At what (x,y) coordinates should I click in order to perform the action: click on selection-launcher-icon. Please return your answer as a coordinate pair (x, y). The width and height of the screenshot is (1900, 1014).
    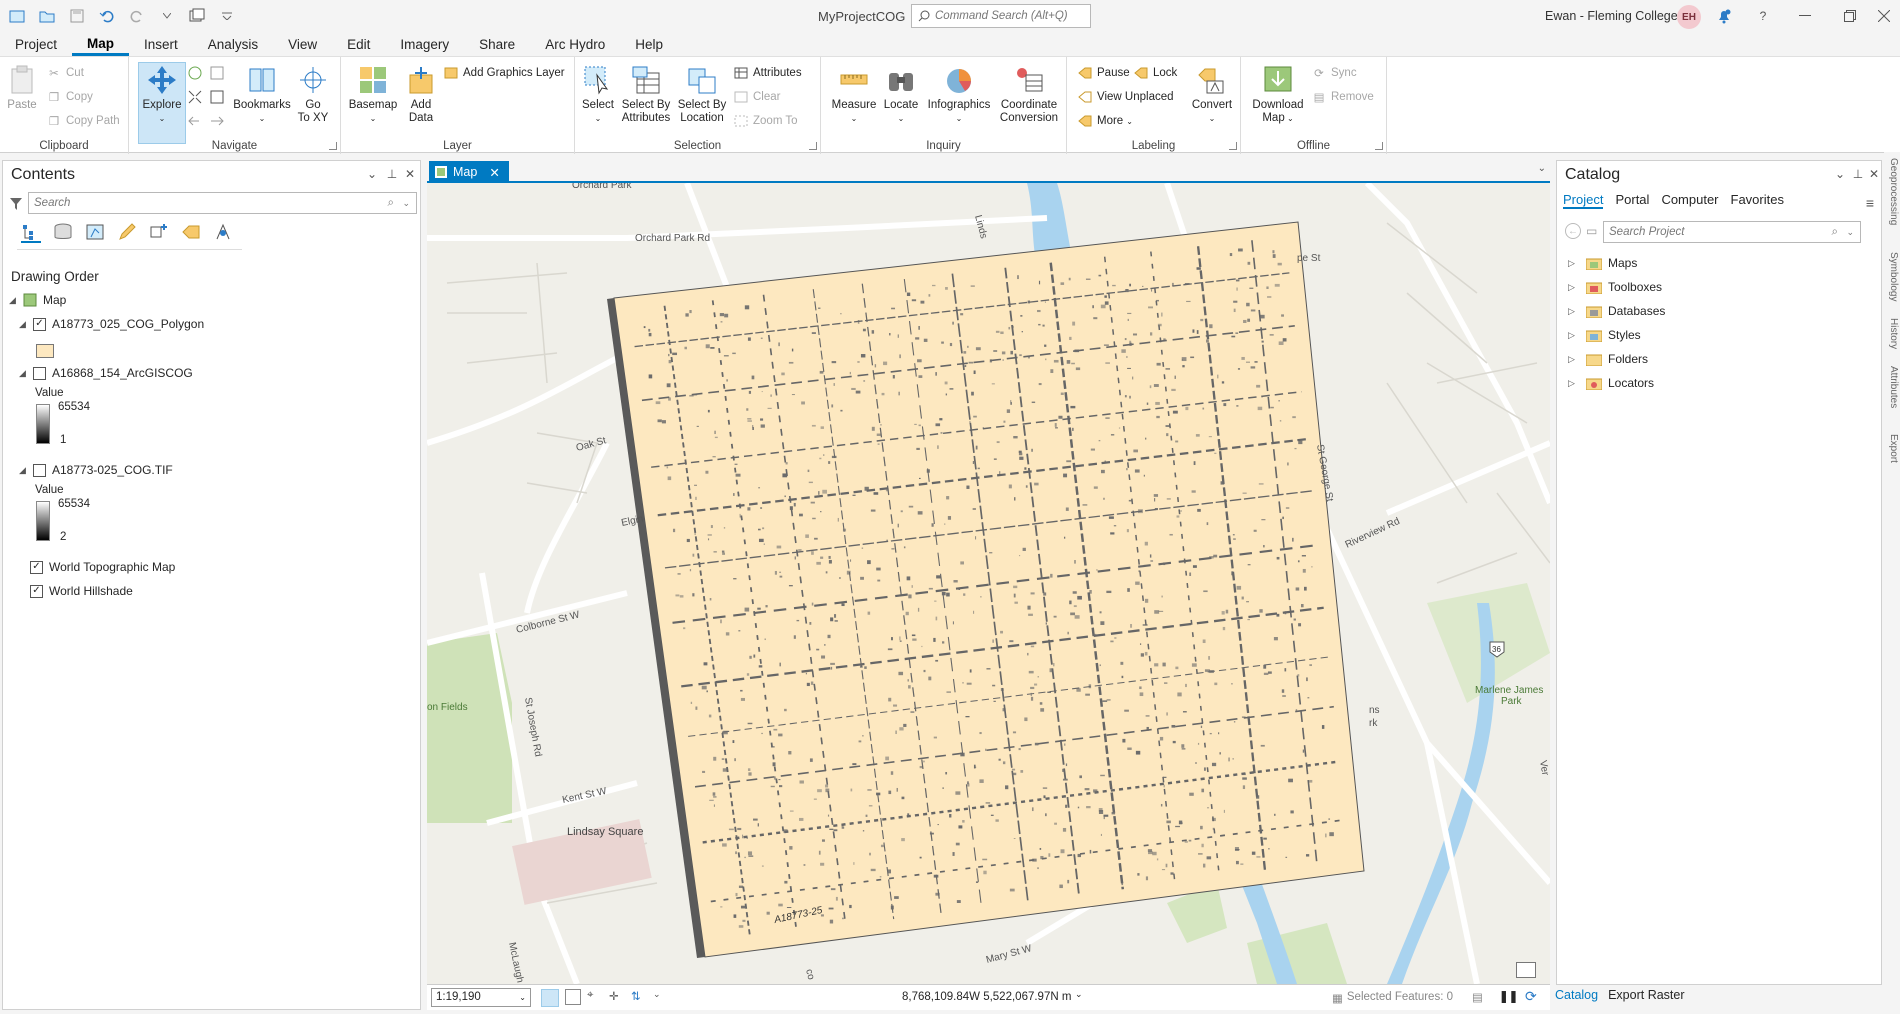
    Looking at the image, I should click on (813, 146).